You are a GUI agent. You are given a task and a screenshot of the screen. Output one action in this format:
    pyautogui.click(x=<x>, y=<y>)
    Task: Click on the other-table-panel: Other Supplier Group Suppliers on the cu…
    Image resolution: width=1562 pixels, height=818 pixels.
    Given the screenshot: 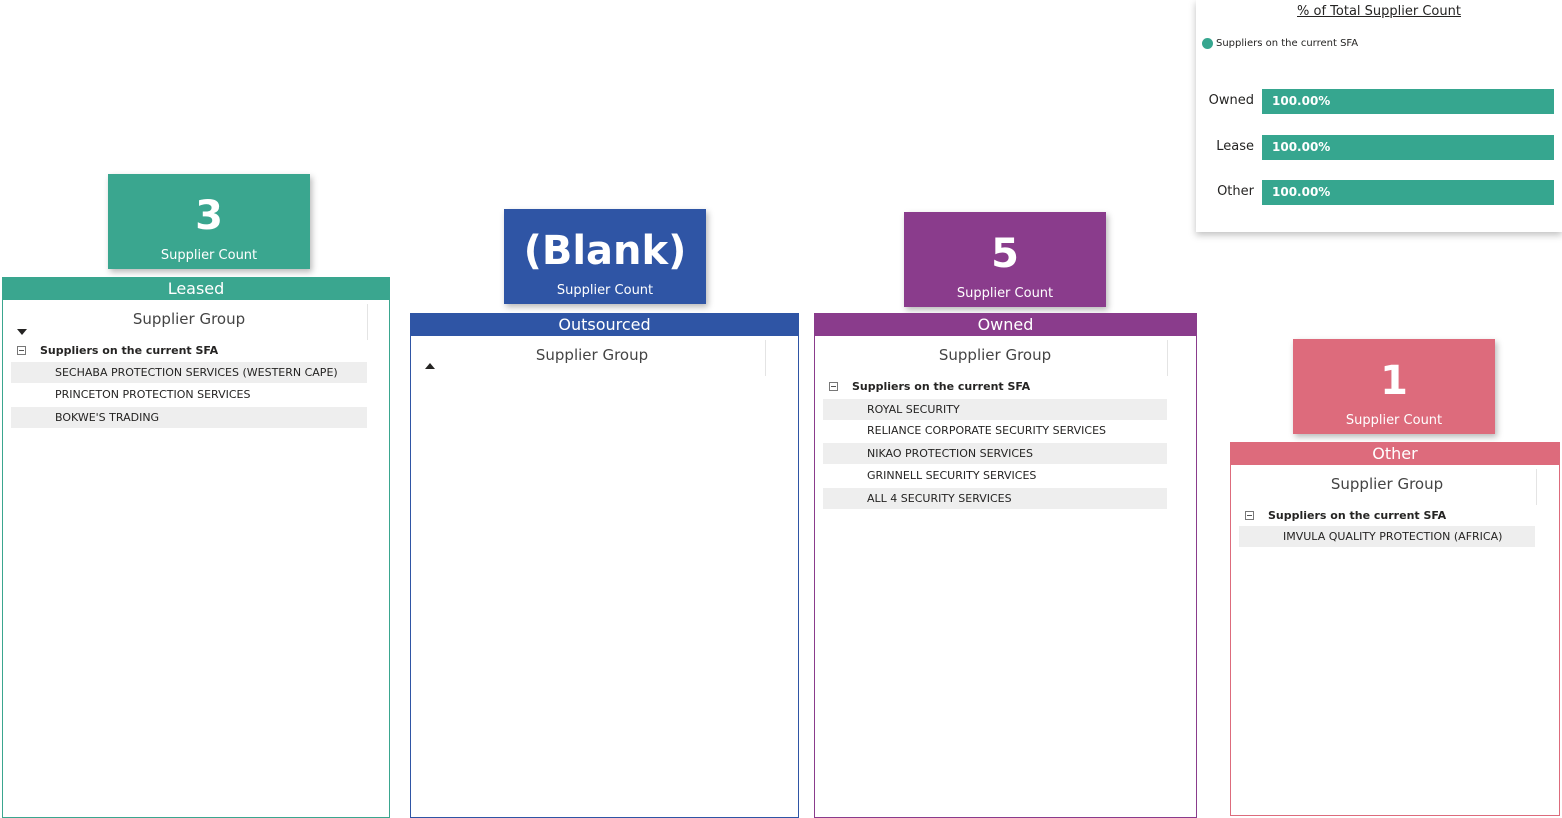 What is the action you would take?
    pyautogui.click(x=1395, y=629)
    